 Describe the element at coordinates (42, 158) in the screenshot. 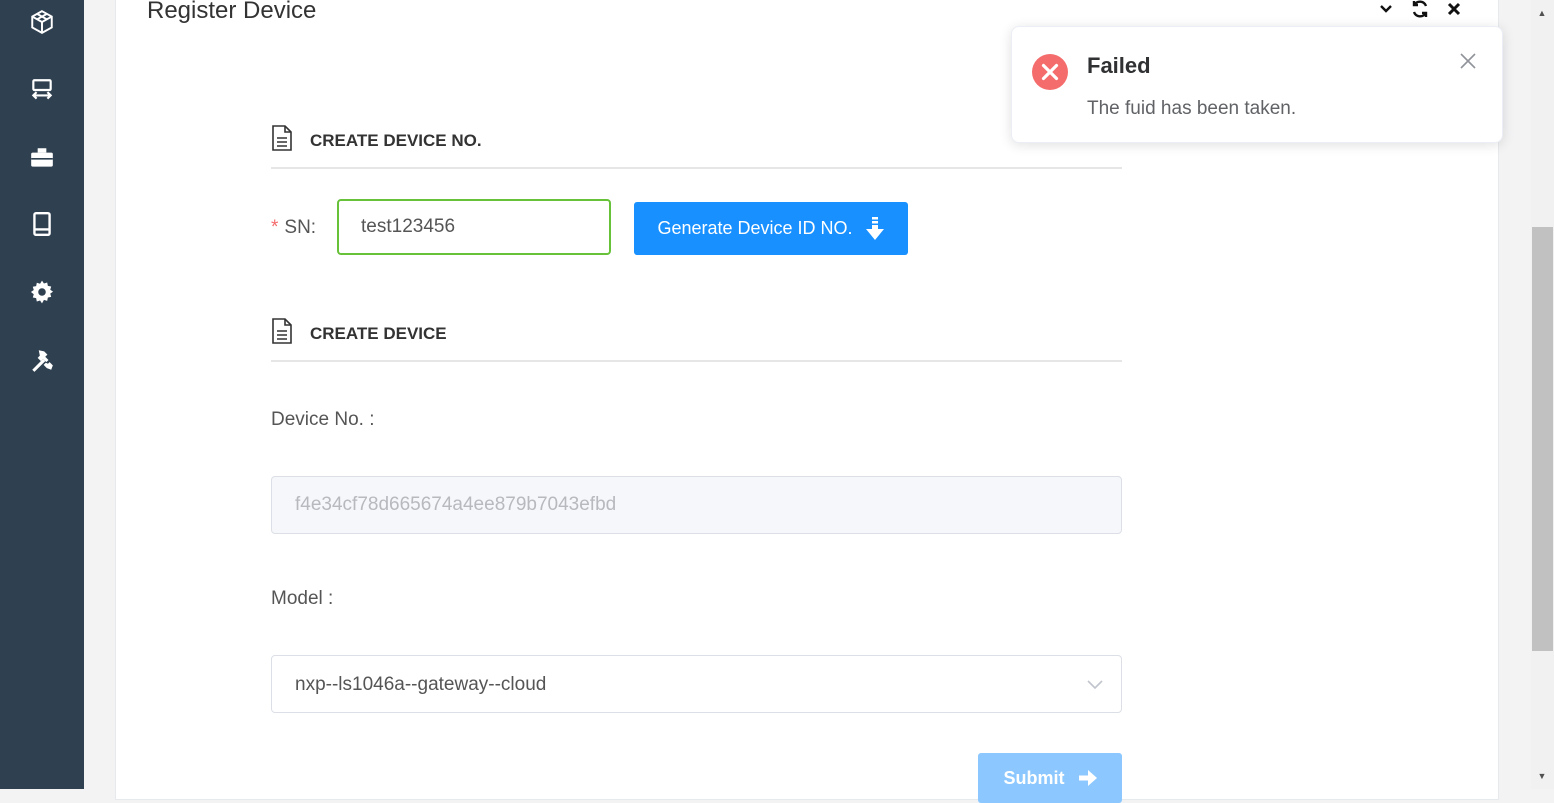

I see `briefcase-icon` at that location.